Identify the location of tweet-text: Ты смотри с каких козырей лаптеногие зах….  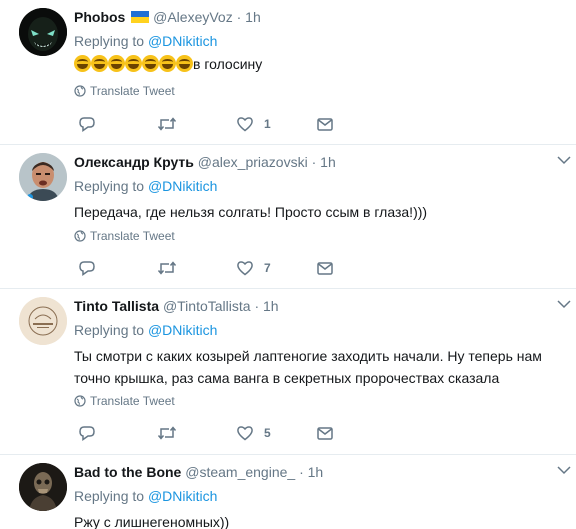
(308, 367).